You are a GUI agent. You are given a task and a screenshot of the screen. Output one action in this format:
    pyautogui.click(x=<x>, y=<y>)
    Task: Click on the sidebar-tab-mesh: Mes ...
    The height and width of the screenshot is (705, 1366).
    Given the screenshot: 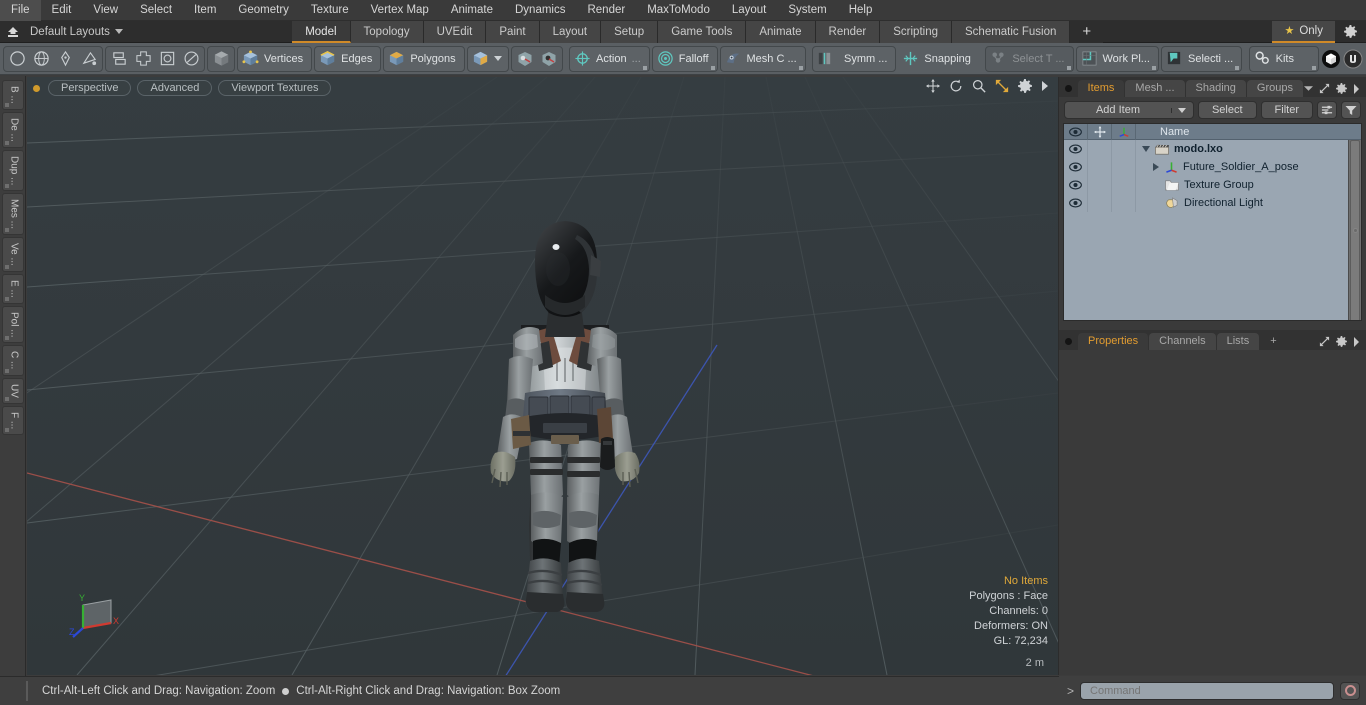 What is the action you would take?
    pyautogui.click(x=12, y=214)
    